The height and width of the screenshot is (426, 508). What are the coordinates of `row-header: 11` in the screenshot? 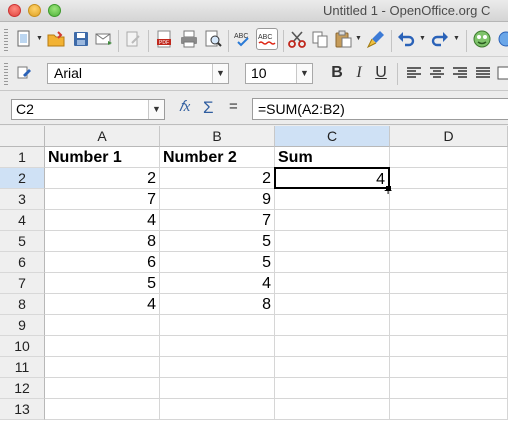 It's located at (22, 367).